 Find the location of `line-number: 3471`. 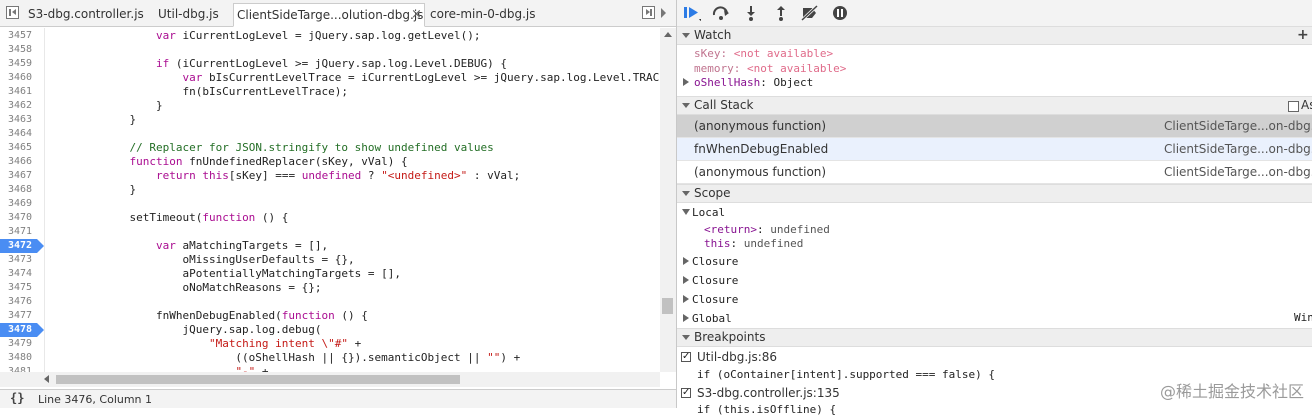

line-number: 3471 is located at coordinates (22, 232).